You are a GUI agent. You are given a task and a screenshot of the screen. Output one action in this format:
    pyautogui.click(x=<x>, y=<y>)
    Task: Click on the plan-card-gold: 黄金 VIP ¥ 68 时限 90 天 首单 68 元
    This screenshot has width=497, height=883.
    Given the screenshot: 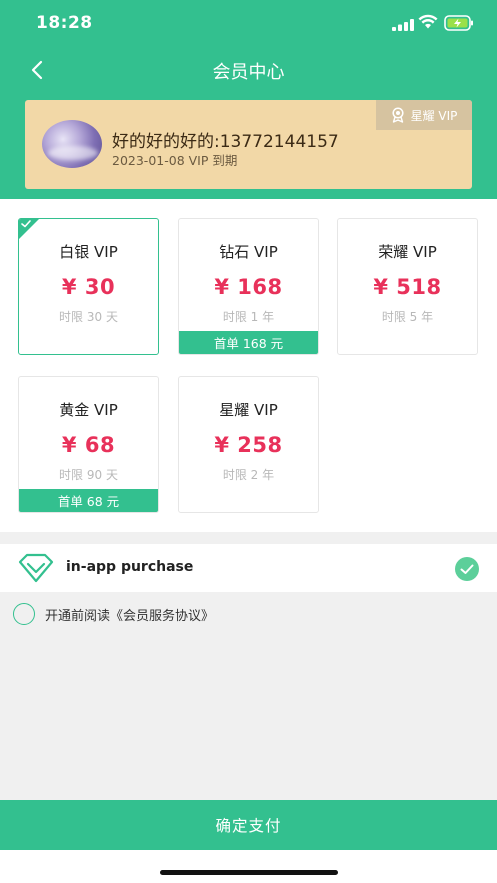 What is the action you would take?
    pyautogui.click(x=88, y=444)
    